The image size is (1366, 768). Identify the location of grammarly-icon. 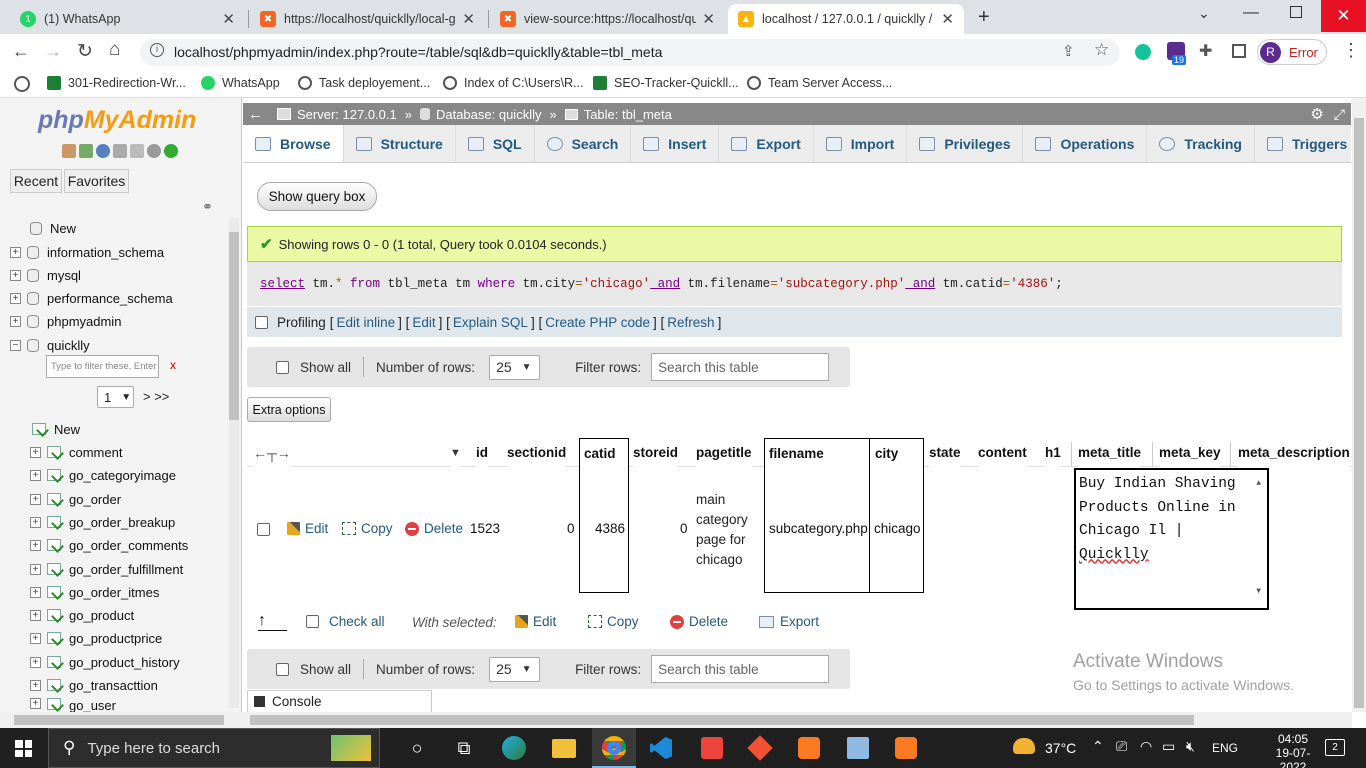
(1143, 52).